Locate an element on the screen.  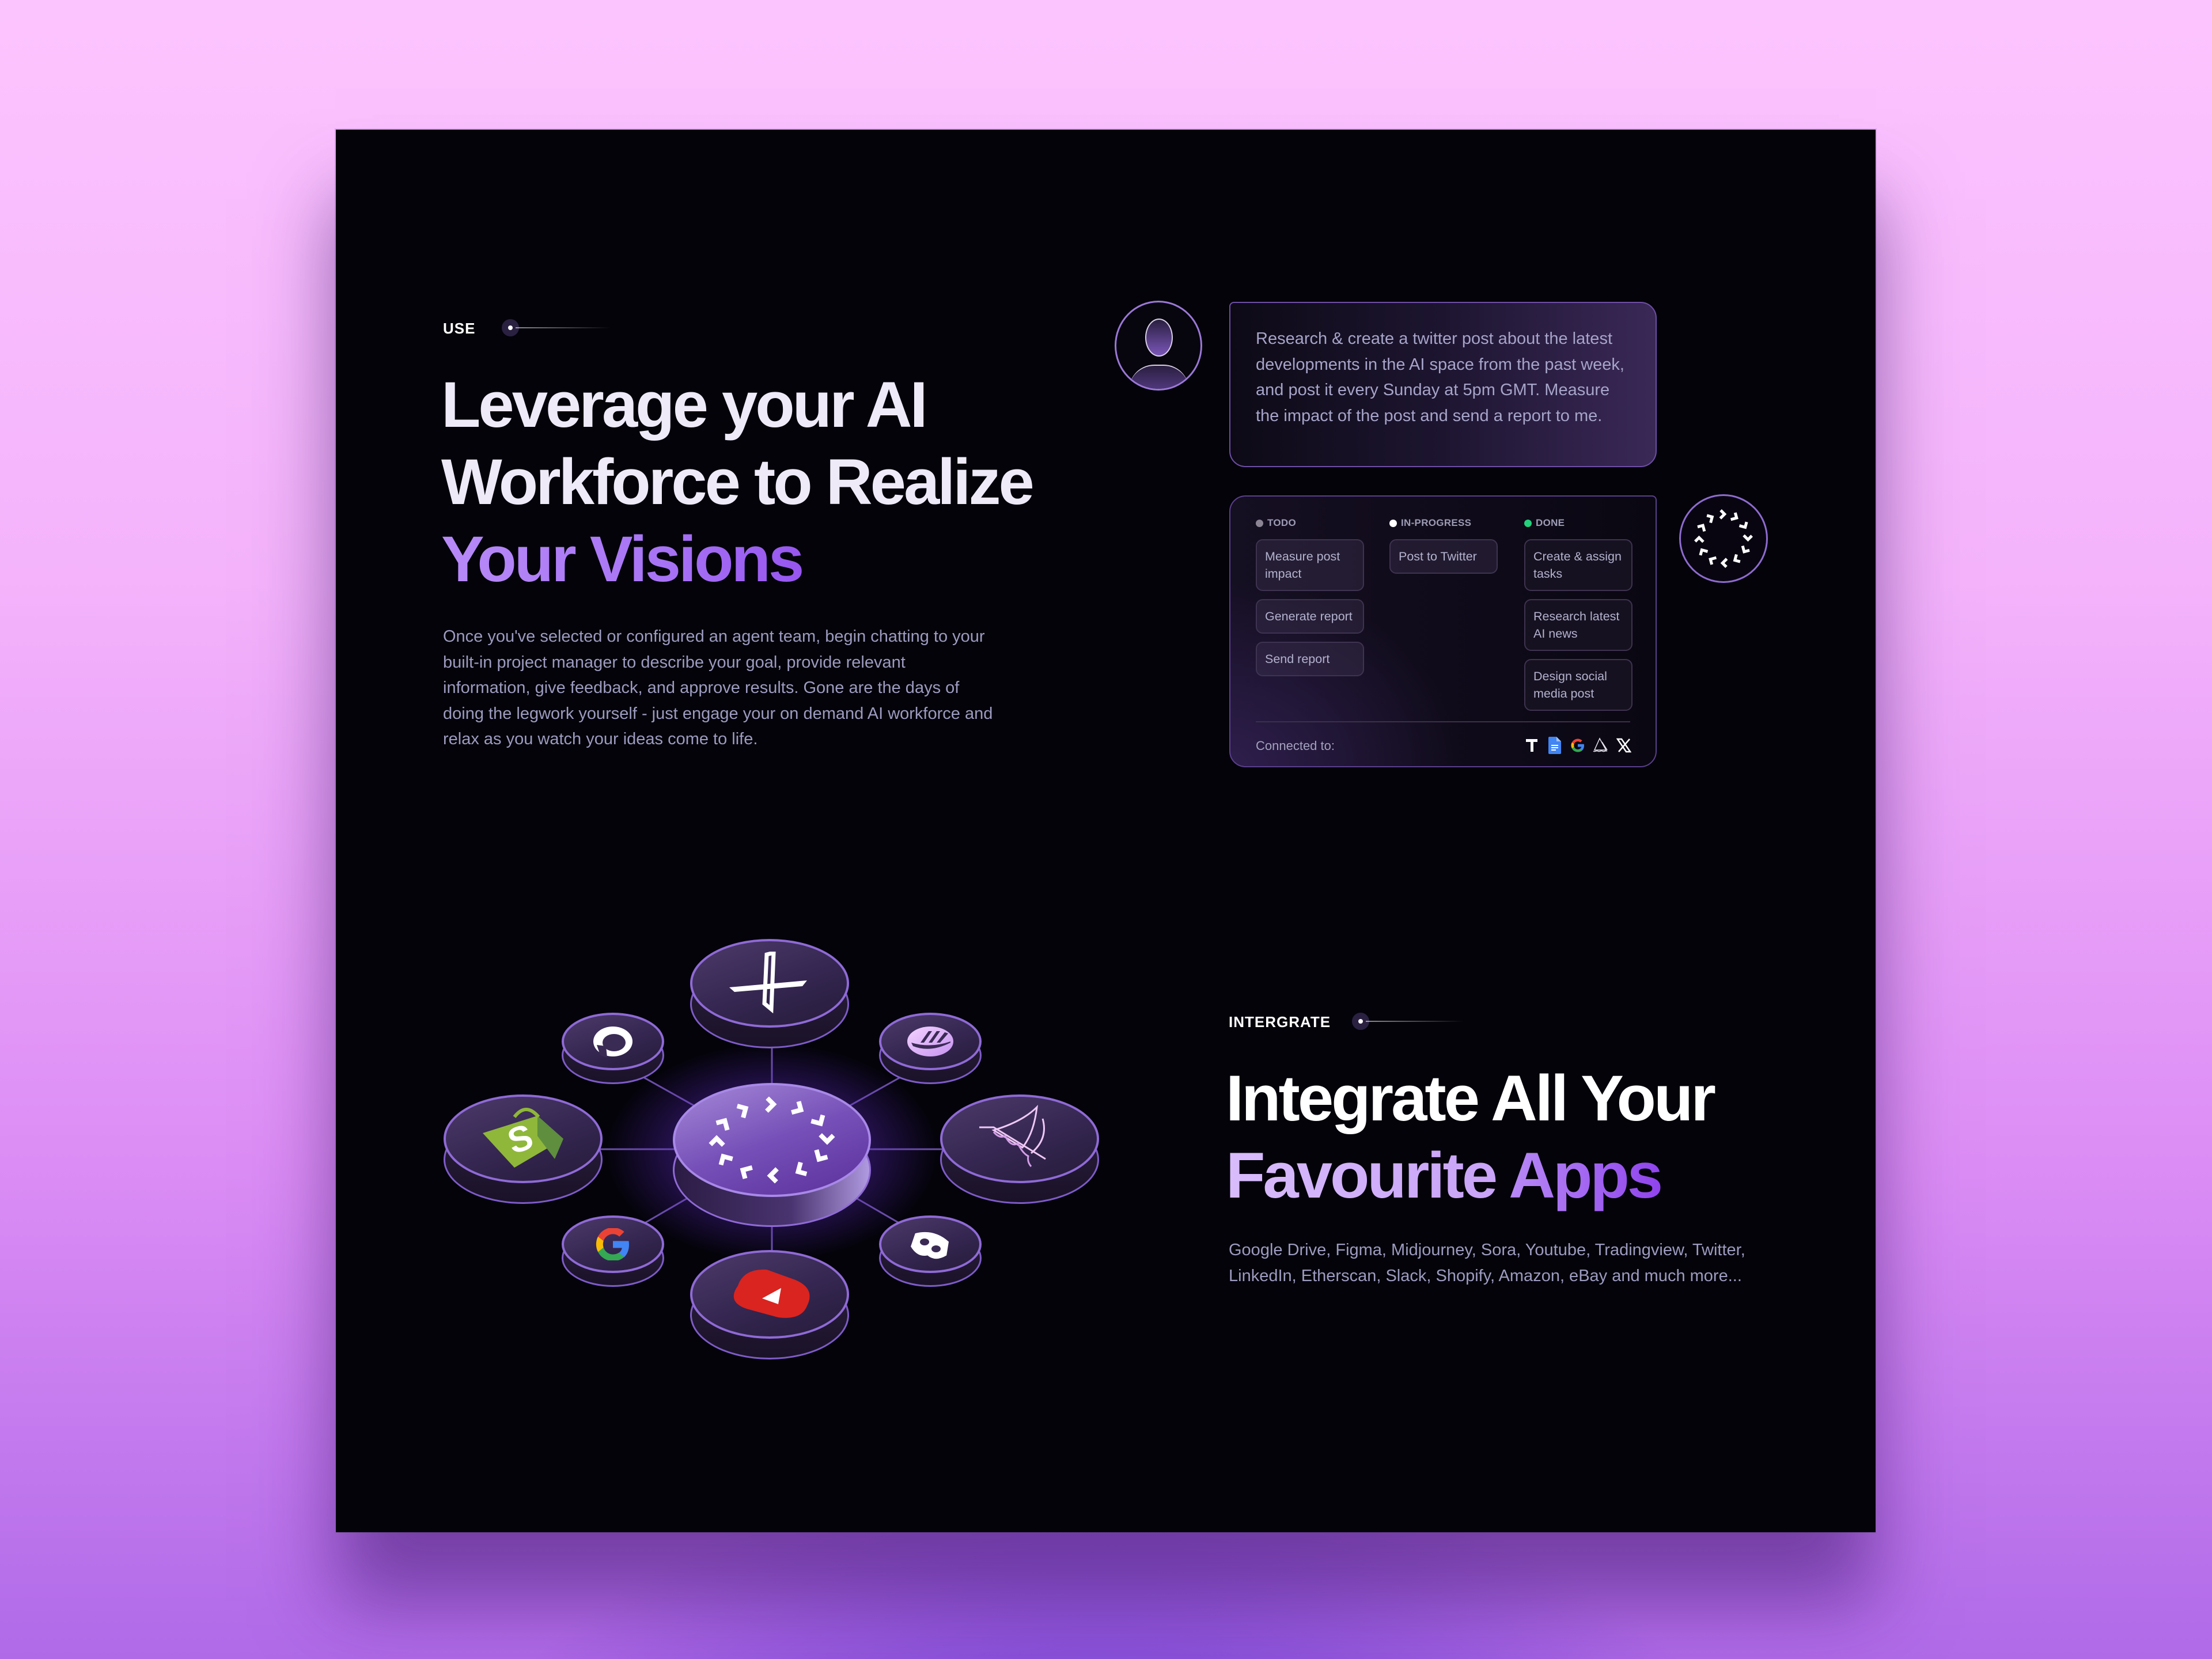
github-icon is located at coordinates (612, 1042).